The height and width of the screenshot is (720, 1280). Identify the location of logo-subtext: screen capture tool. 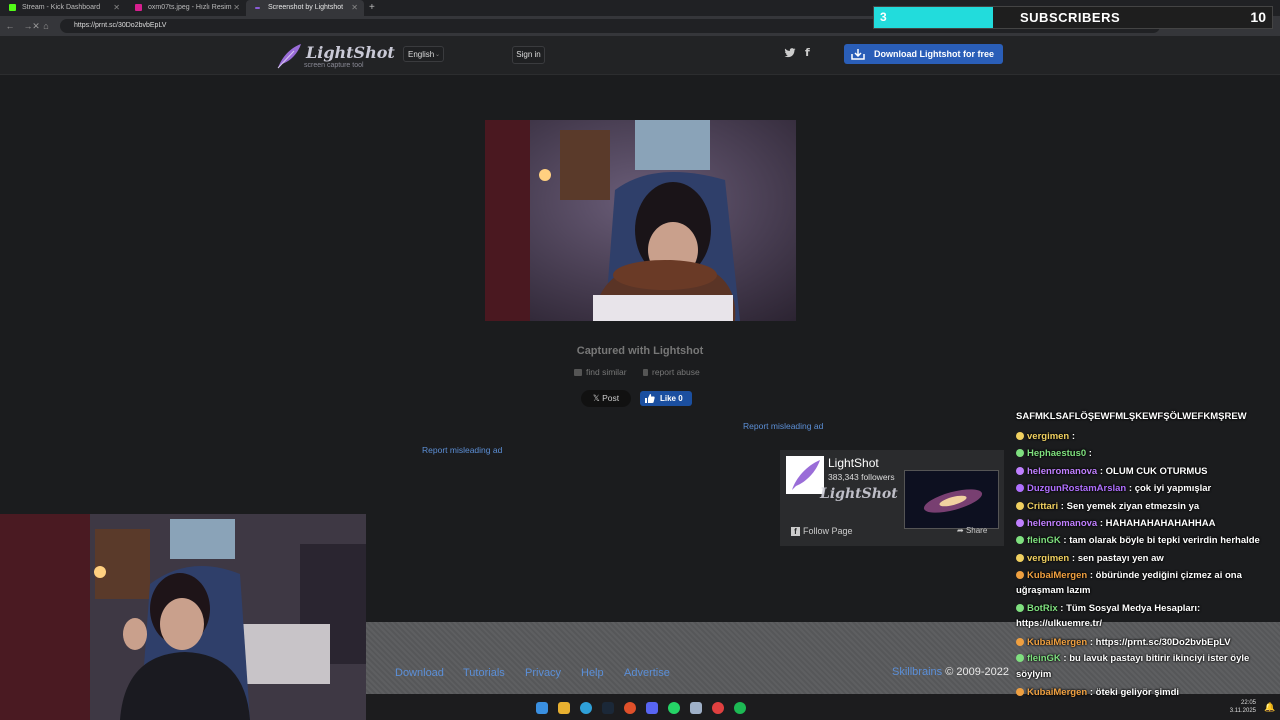
(334, 65).